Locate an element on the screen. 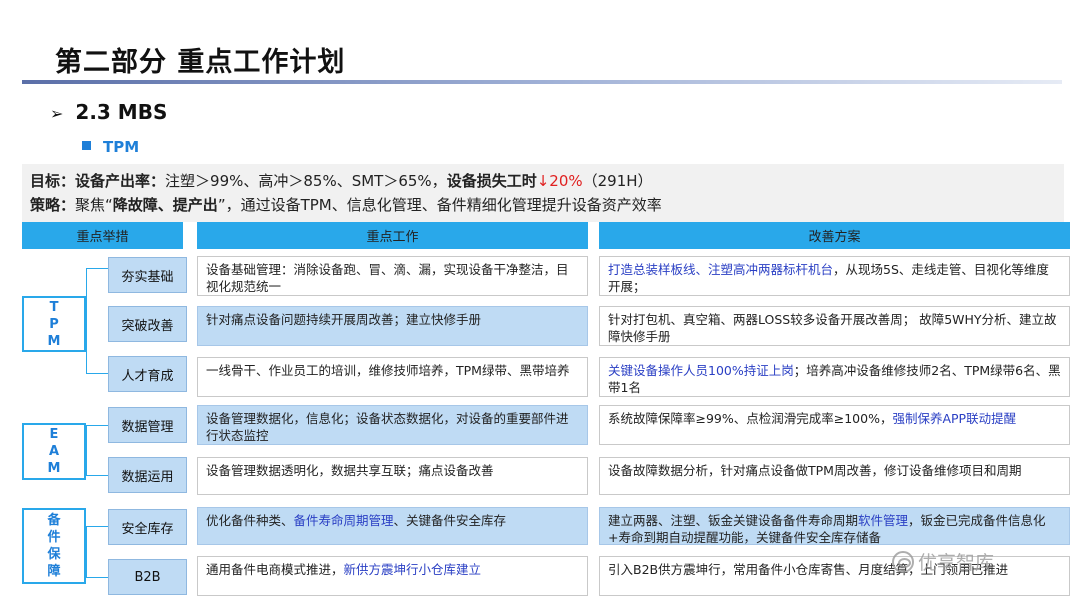 This screenshot has width=1080, height=608. goal-label: 目标： is located at coordinates (53, 181).